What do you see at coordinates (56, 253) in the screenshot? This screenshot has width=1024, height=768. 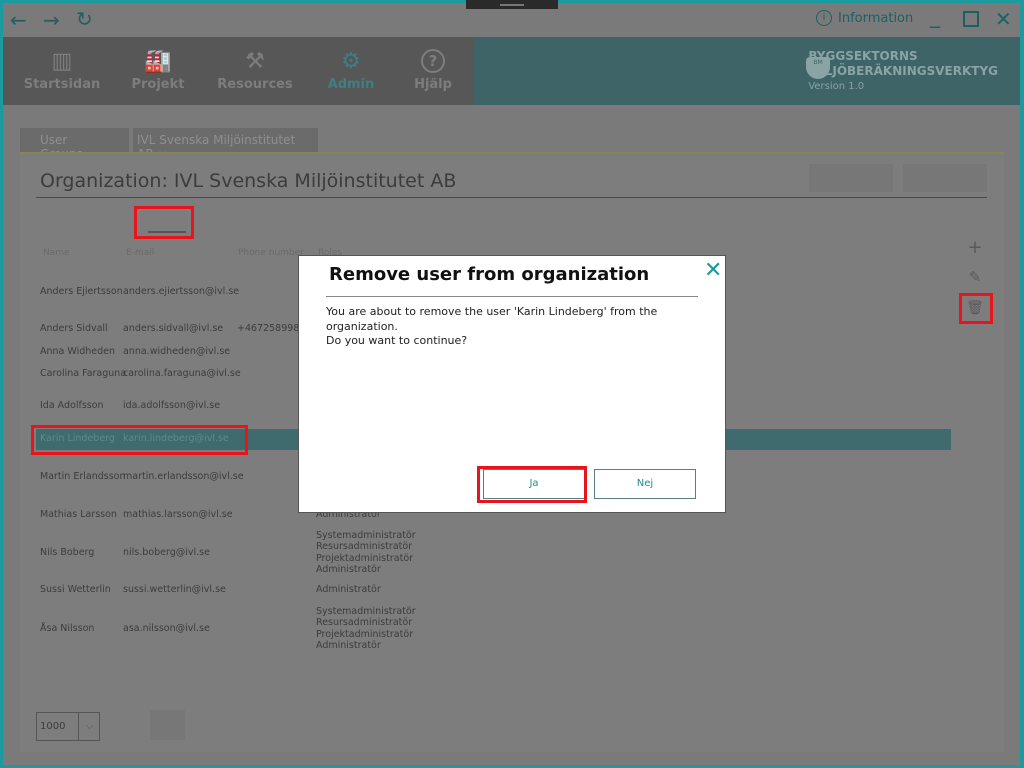 I see `column-header-name: Name` at bounding box center [56, 253].